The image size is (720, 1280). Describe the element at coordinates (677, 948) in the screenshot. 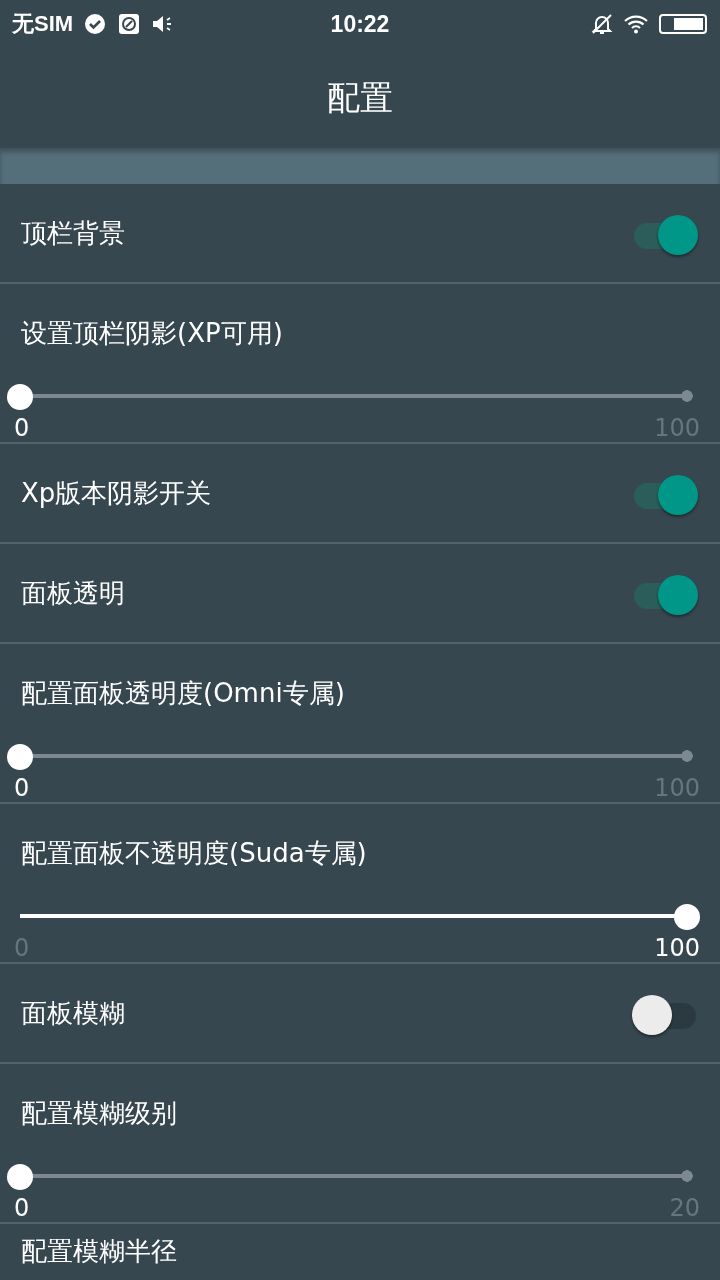

I see `max-value: 100` at that location.